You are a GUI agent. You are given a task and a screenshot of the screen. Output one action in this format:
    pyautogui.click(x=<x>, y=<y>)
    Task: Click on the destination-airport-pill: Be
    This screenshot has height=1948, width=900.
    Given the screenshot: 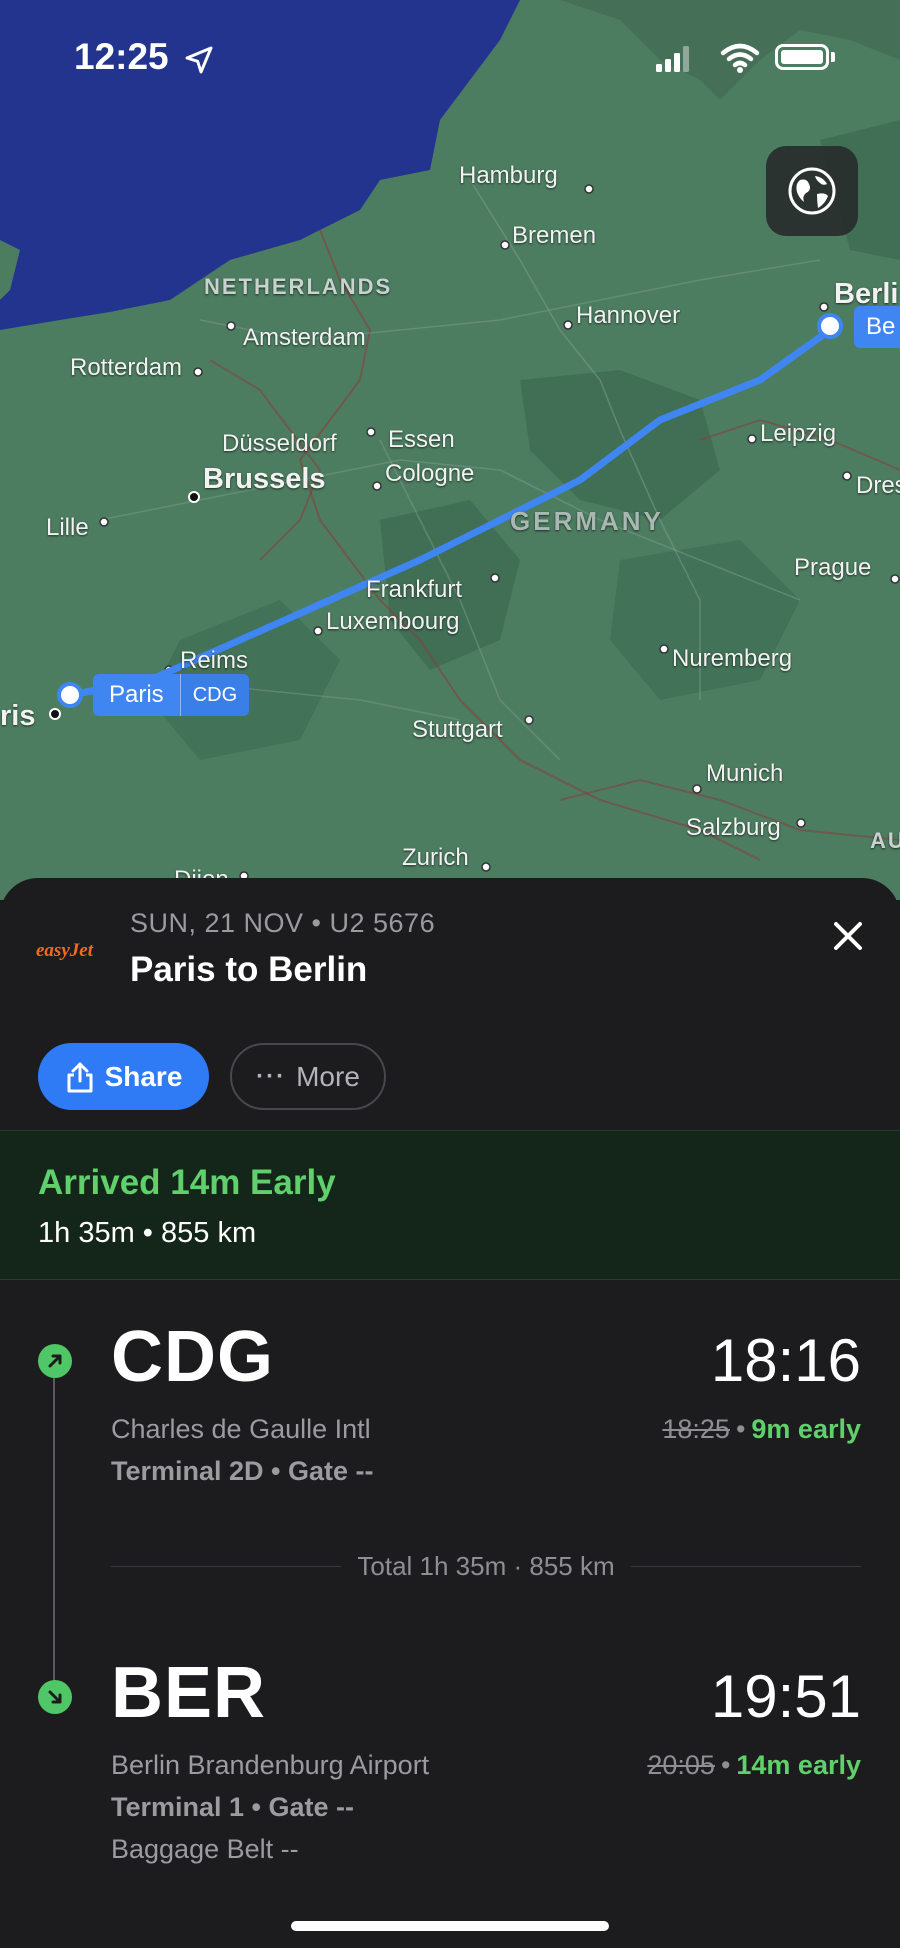 What is the action you would take?
    pyautogui.click(x=877, y=327)
    